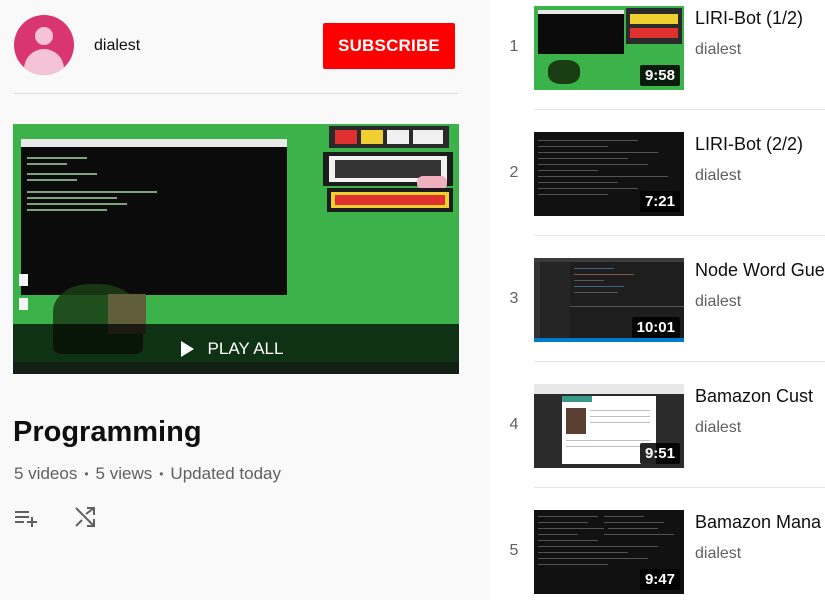  What do you see at coordinates (44, 36) in the screenshot?
I see `avatar-head-icon` at bounding box center [44, 36].